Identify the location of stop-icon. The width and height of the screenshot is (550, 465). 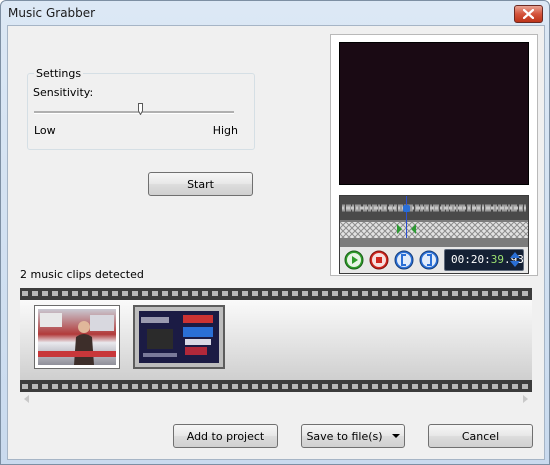
(379, 260).